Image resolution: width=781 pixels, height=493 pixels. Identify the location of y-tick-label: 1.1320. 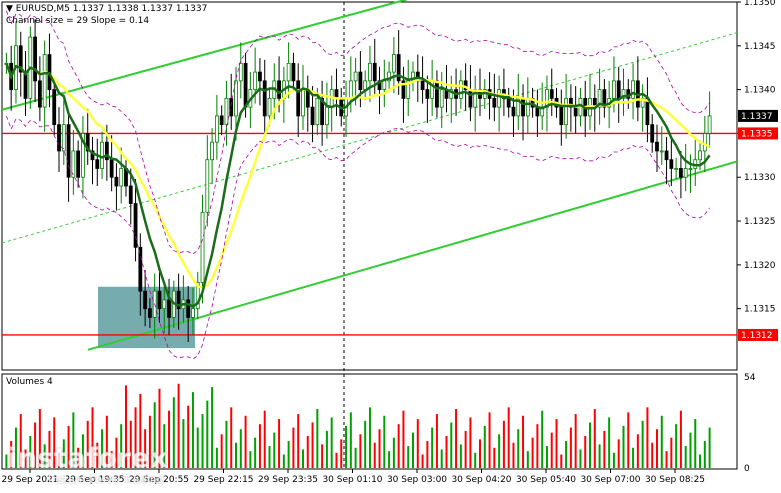
(760, 266).